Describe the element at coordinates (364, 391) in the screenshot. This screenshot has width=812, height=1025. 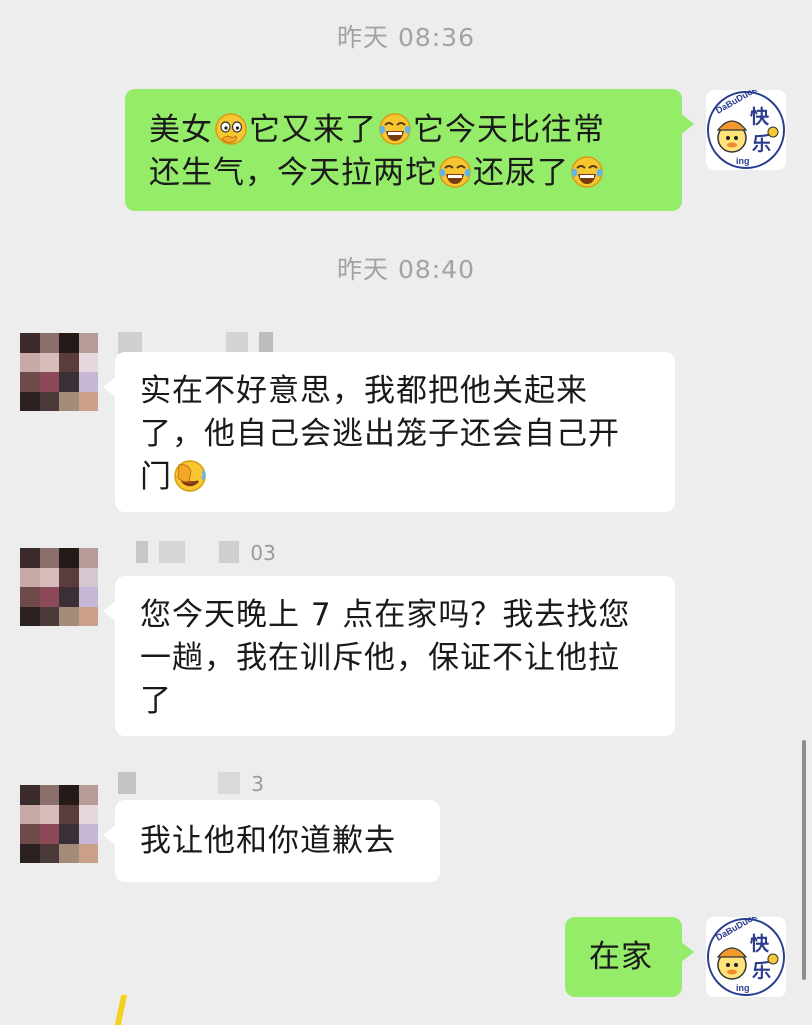
I see `message-line: 实在不好意思，我都把他关起来` at that location.